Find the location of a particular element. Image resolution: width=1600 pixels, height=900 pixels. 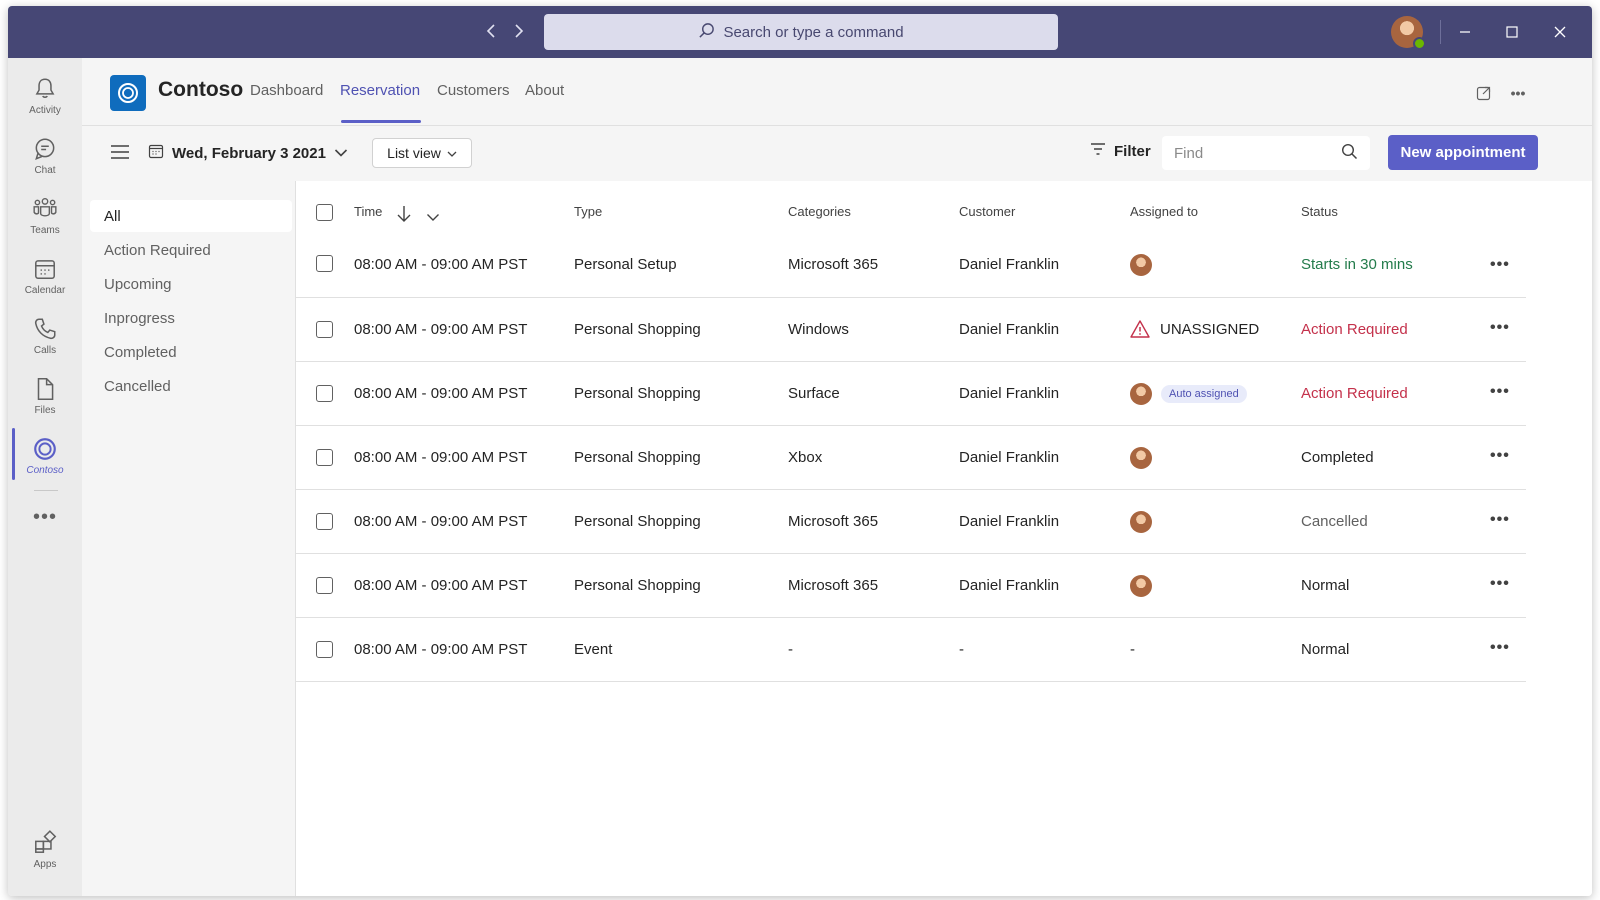

filter-item-upcoming: Upcoming is located at coordinates (191, 284).